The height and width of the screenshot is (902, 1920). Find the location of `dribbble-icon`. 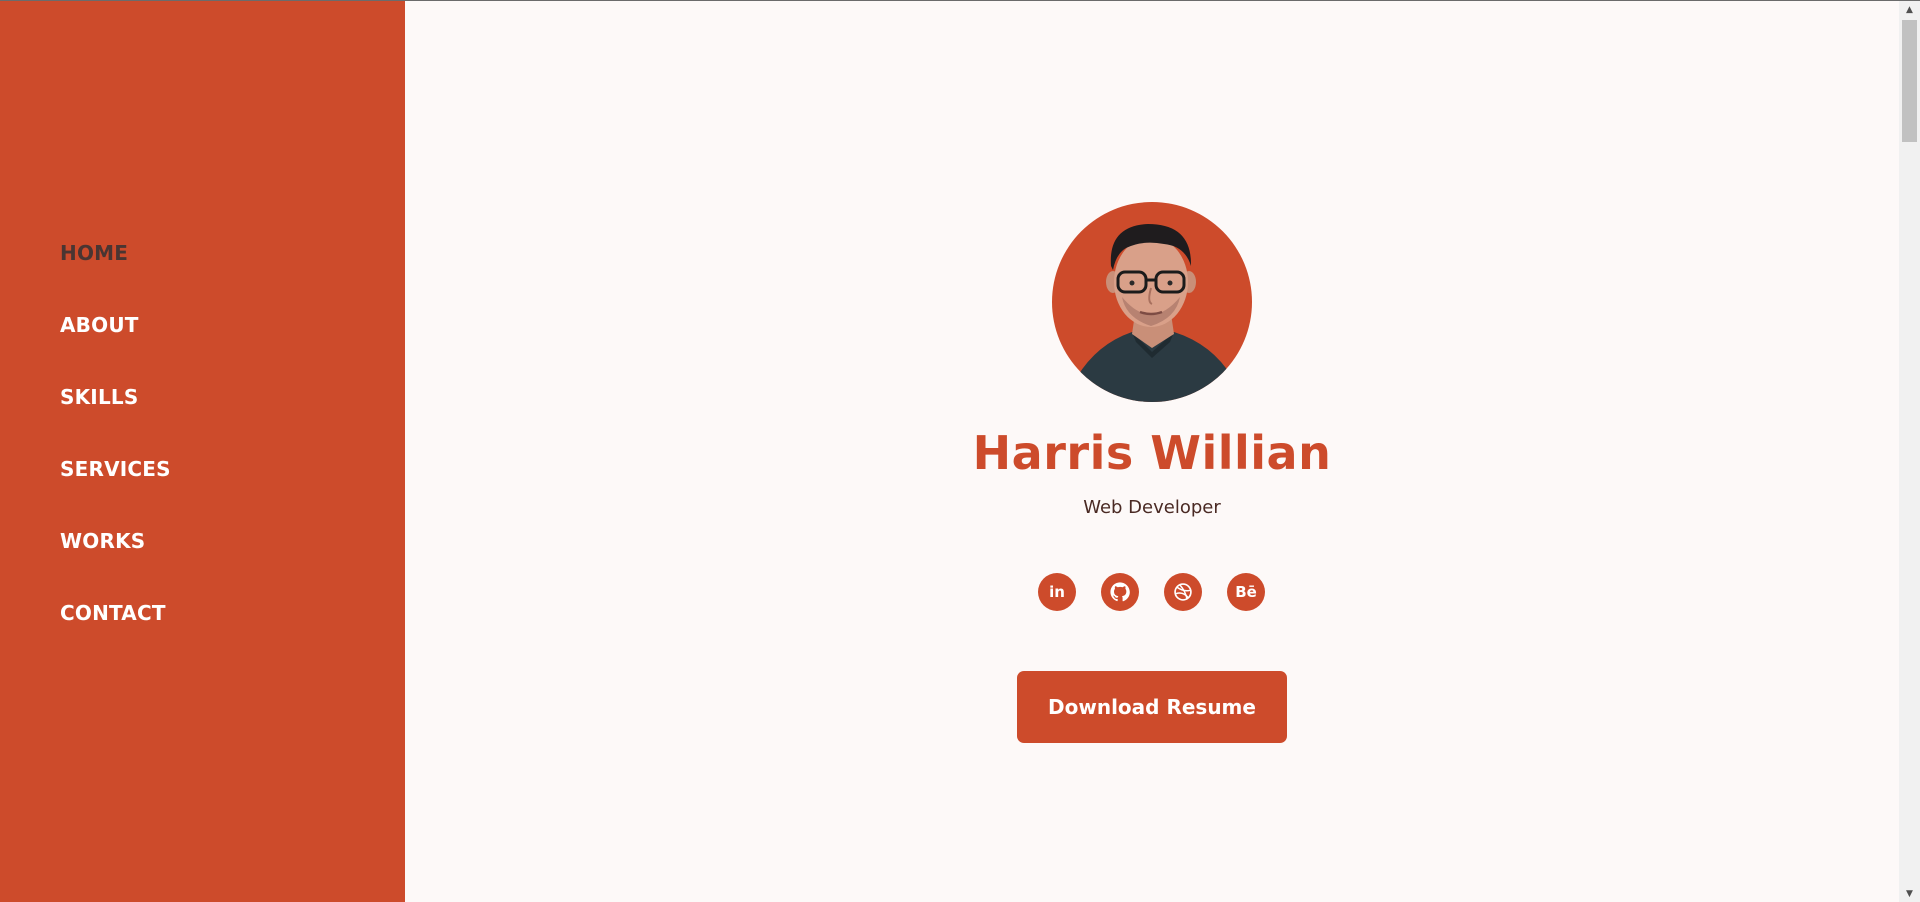

dribbble-icon is located at coordinates (1183, 592).